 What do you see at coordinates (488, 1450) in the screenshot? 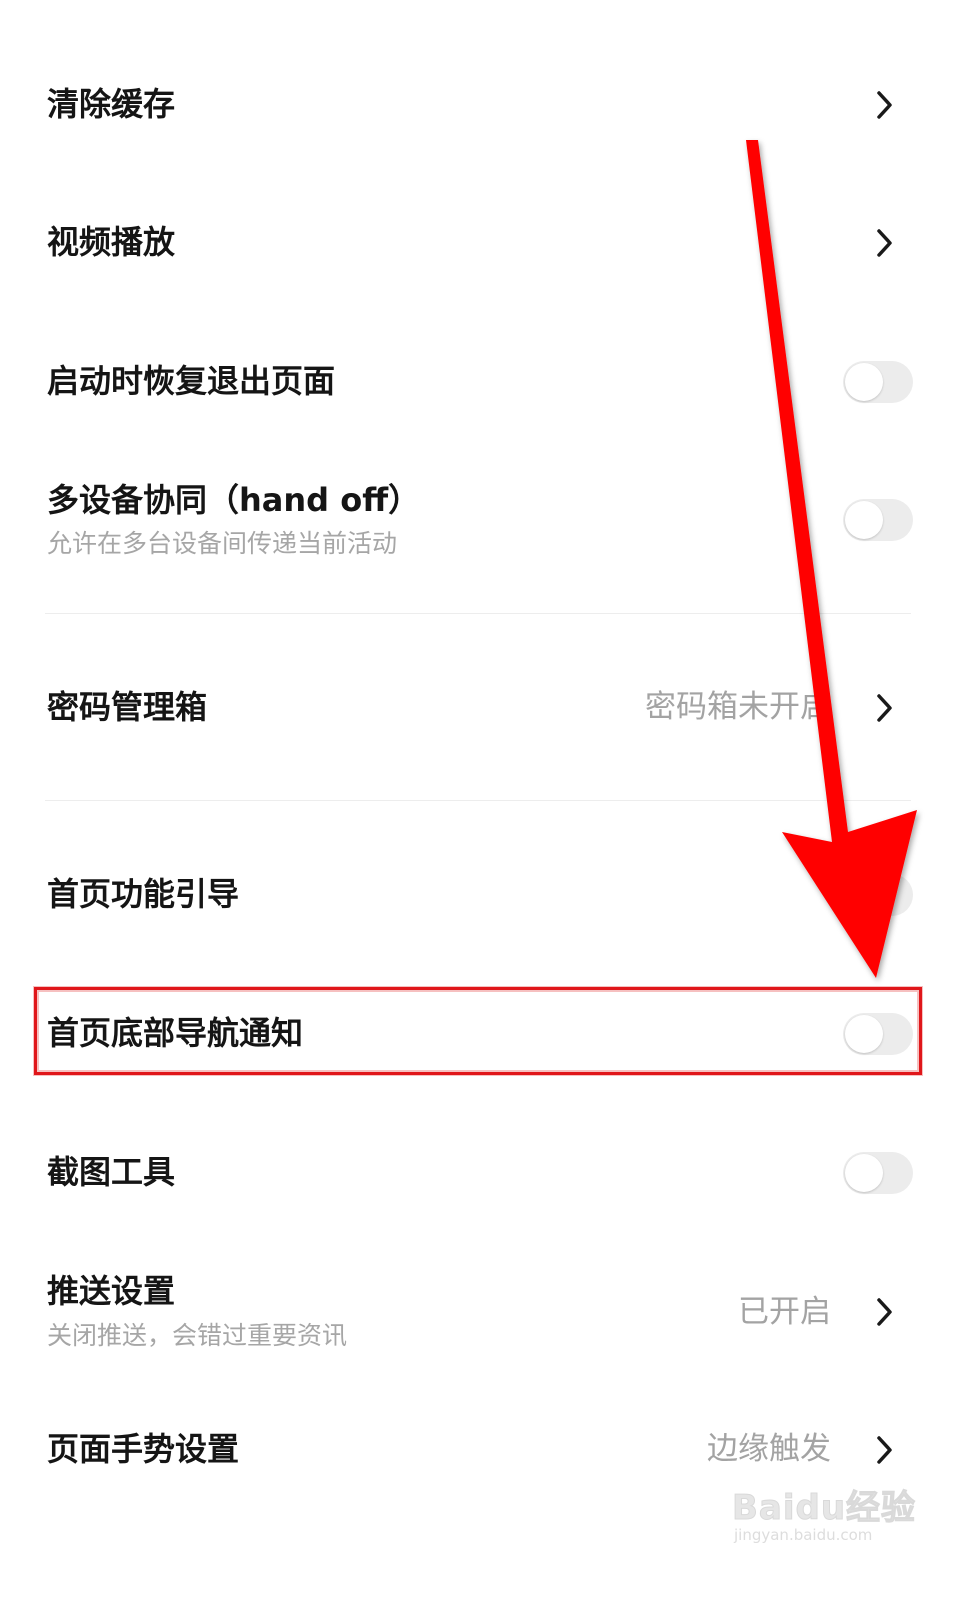
I see `settings-row-gesture: 页面手势设置 边缘触发` at bounding box center [488, 1450].